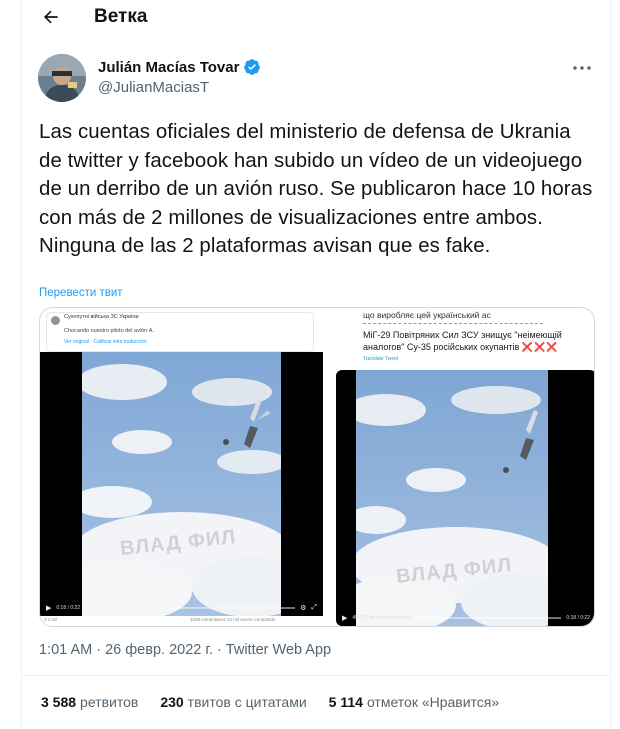 This screenshot has height=729, width=620. I want to click on right-caption-line2-text: аналогов" Су-35 російських окупантів, so click(441, 347).